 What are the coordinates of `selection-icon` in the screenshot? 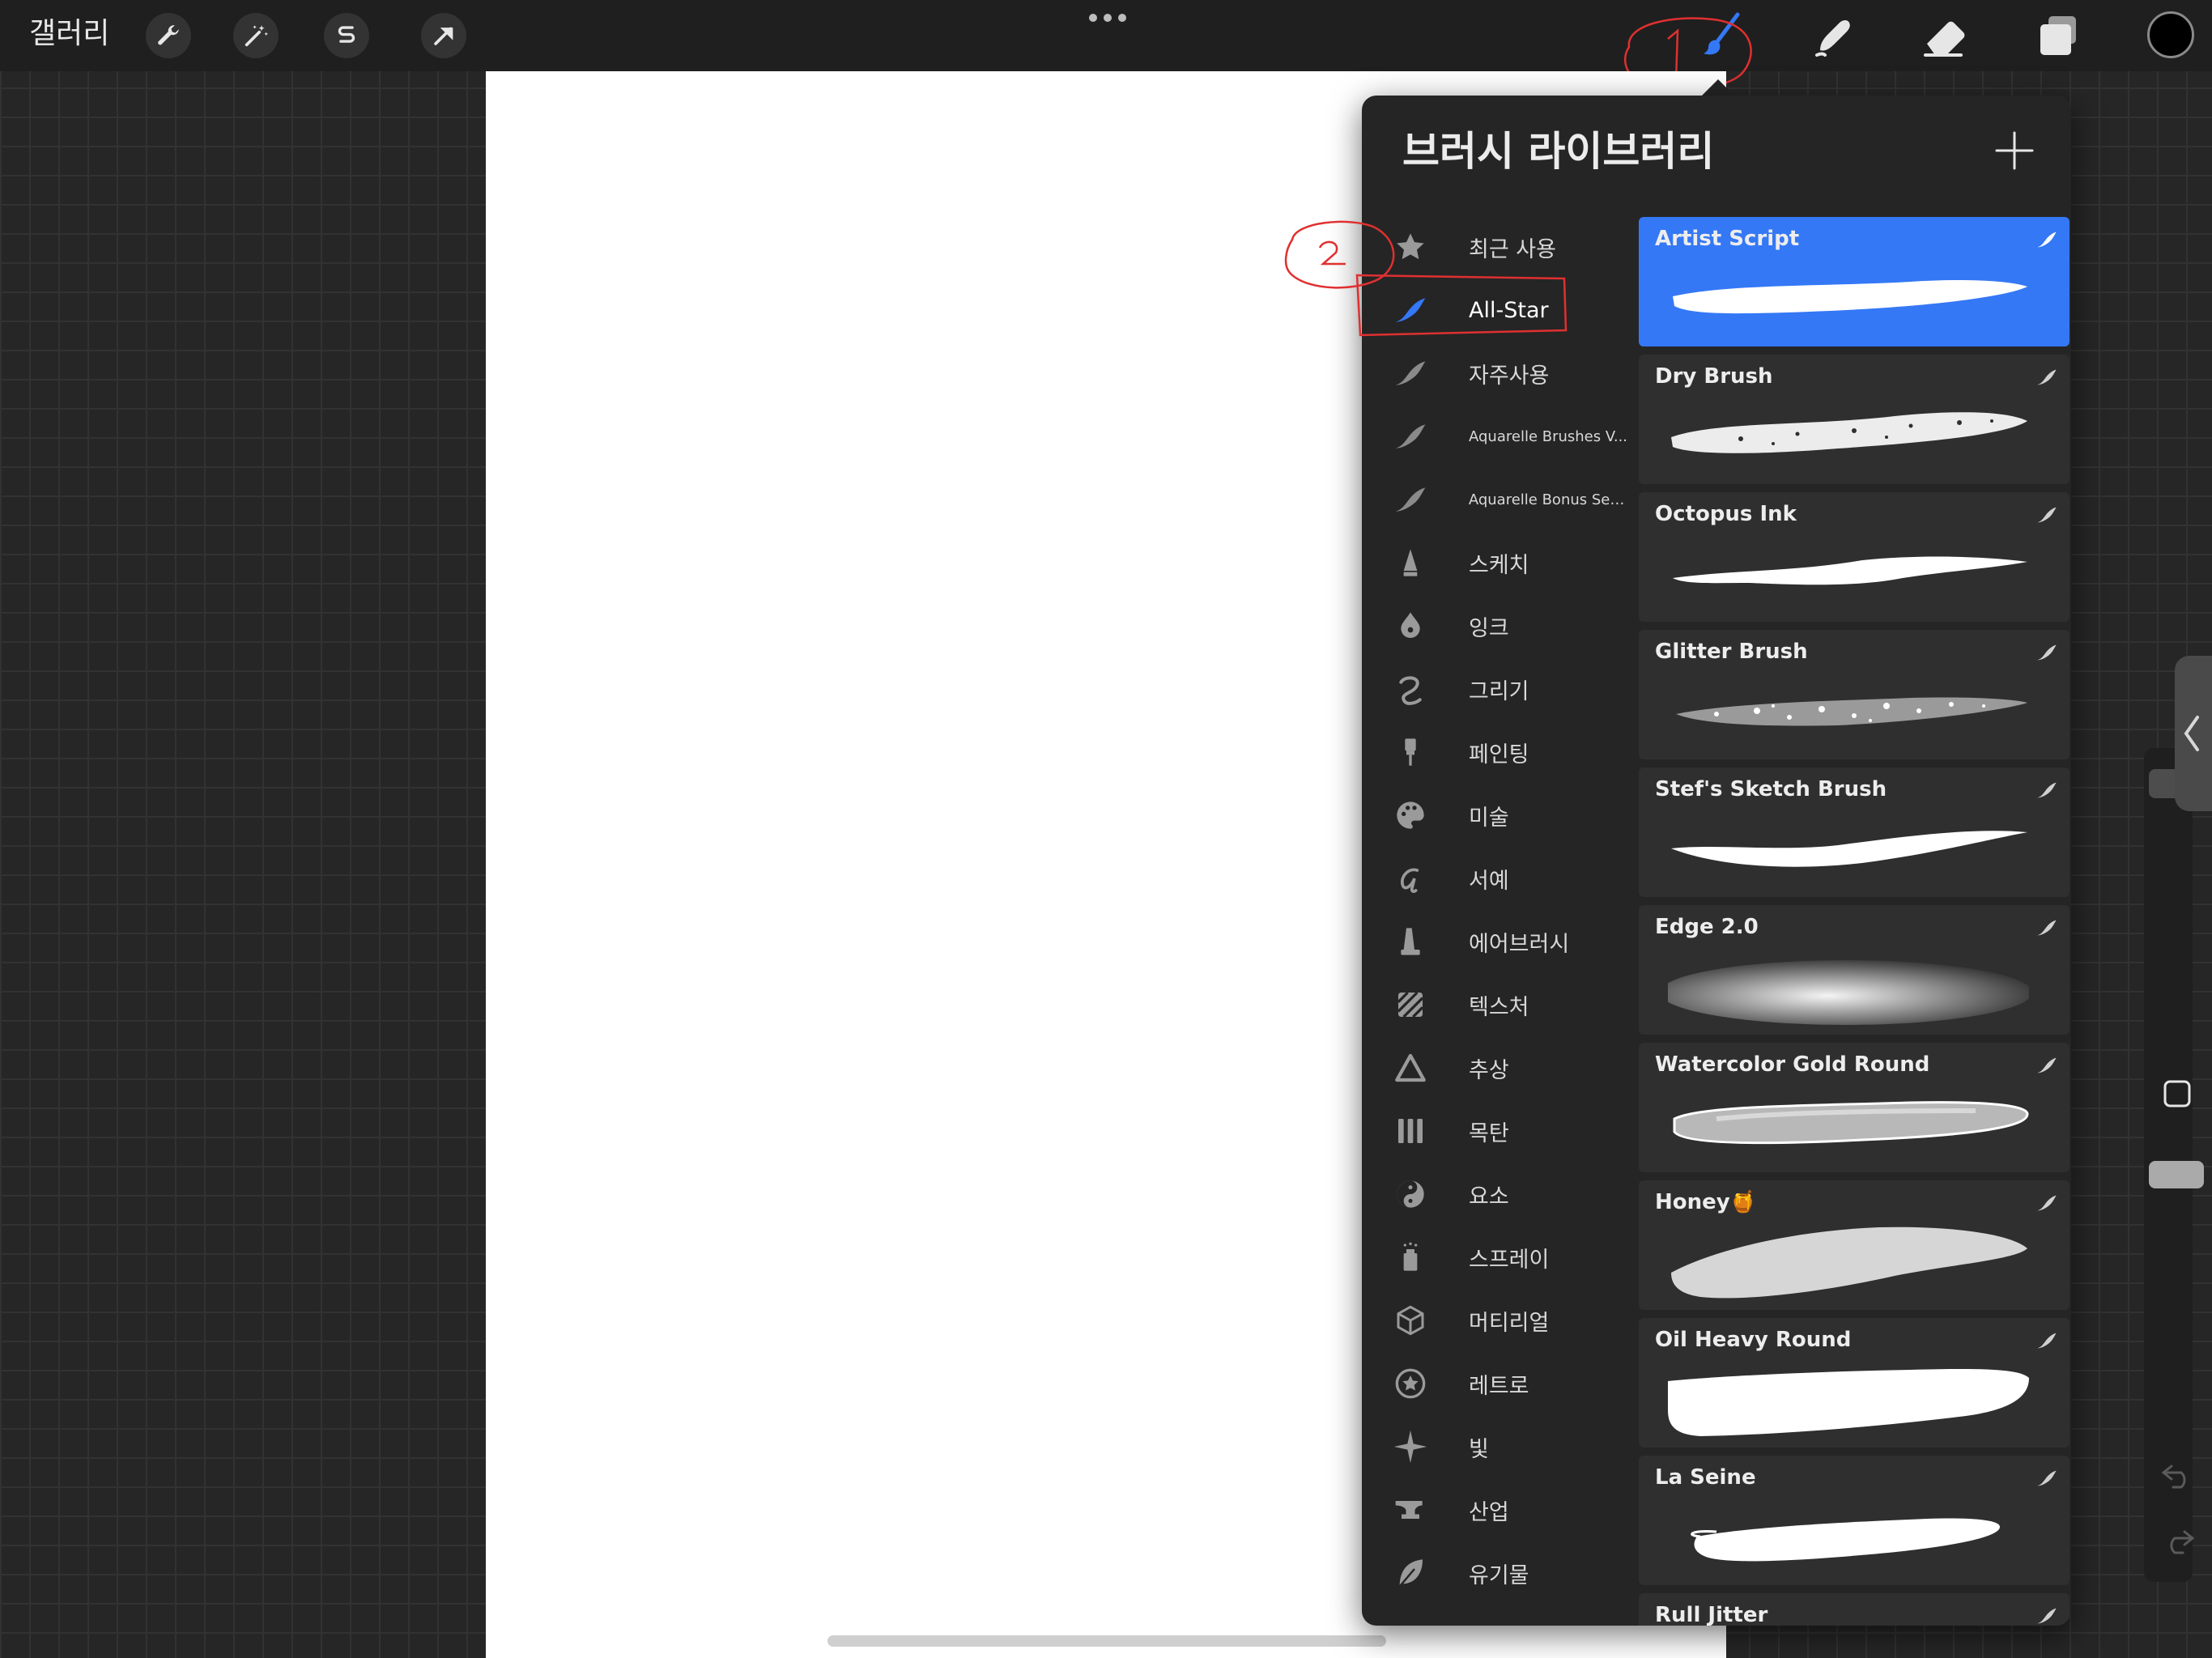 It's located at (347, 35).